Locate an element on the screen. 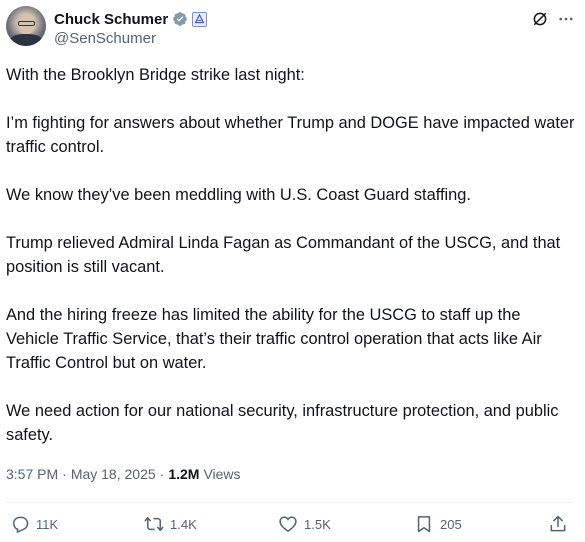 The height and width of the screenshot is (542, 585). tweet-time: 3:57 PM is located at coordinates (32, 474).